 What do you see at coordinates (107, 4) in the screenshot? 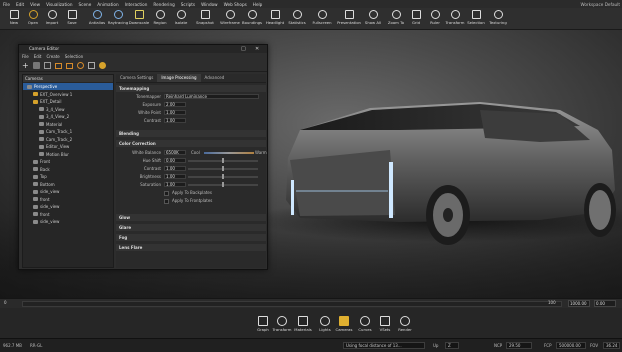
I see `menu-animation: Animation` at bounding box center [107, 4].